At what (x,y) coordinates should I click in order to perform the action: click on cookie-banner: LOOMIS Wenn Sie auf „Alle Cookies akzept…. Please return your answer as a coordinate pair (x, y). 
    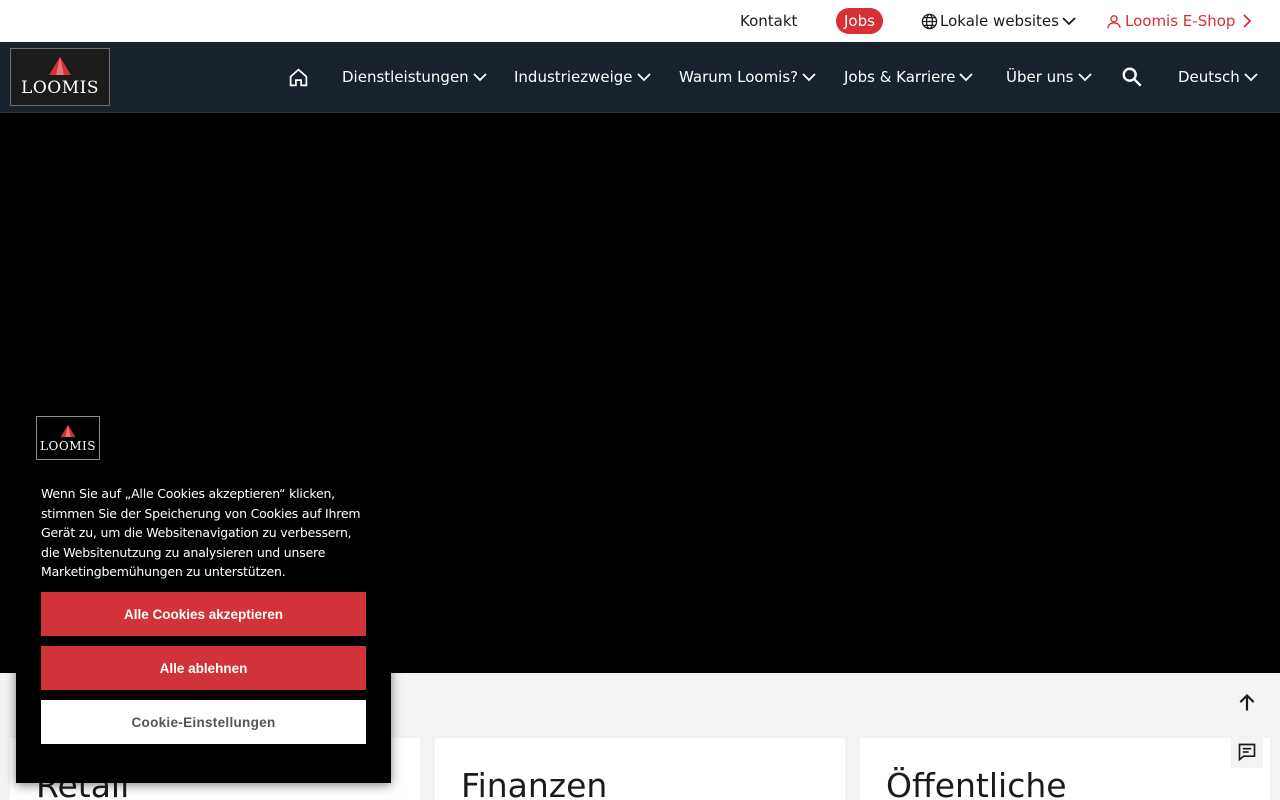
    Looking at the image, I should click on (203, 589).